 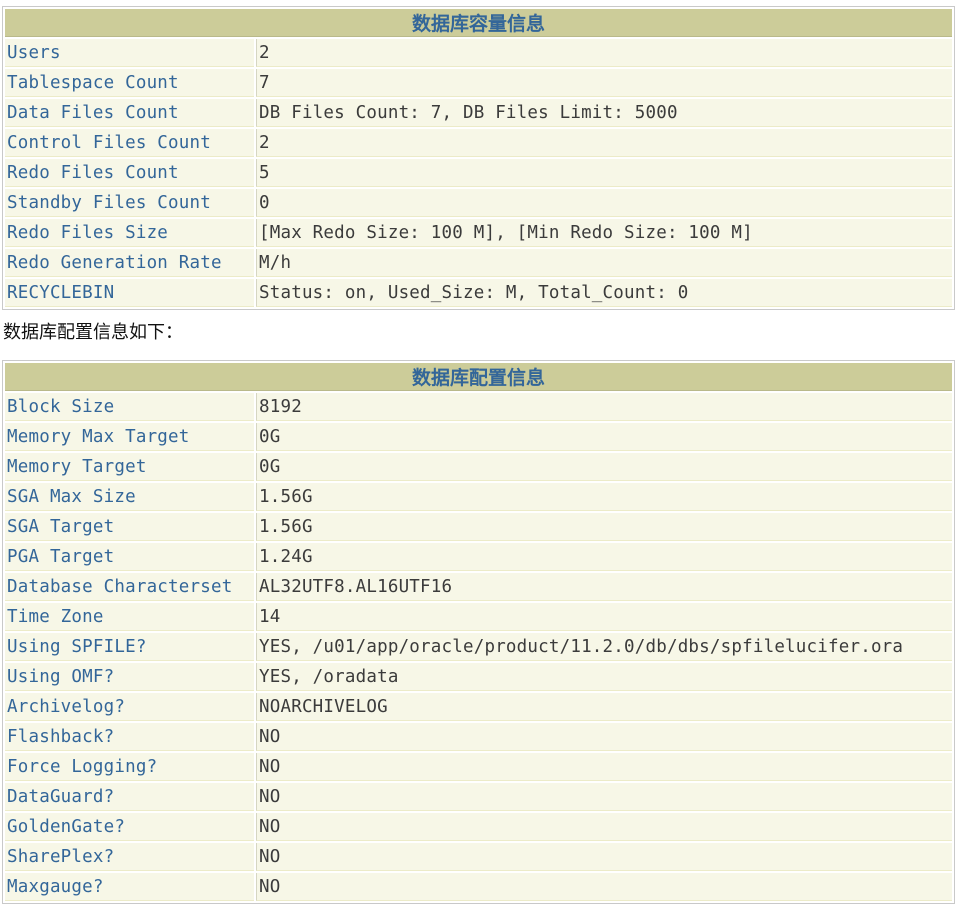 What do you see at coordinates (129, 497) in the screenshot?
I see `row-label: SGA Max Size` at bounding box center [129, 497].